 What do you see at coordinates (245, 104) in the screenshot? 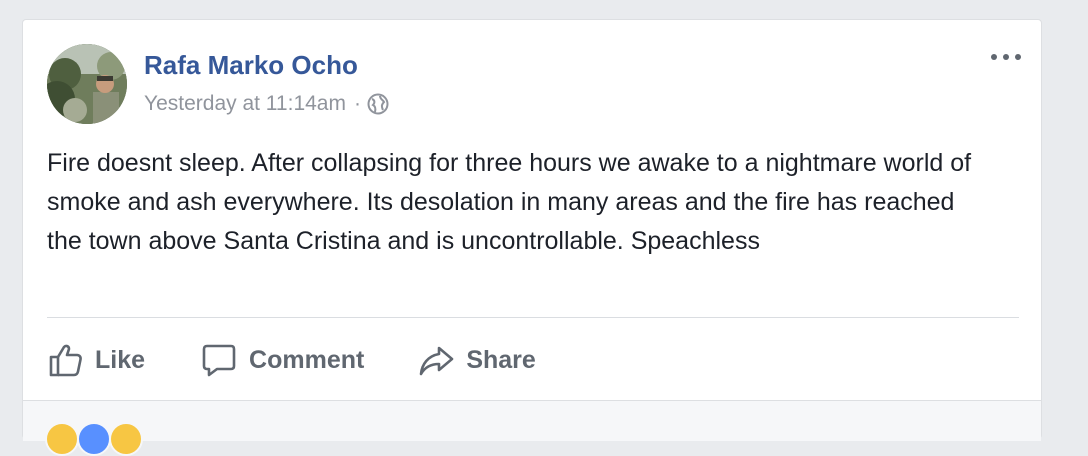
I see `post-timestamp: Yesterday at 11:14am` at bounding box center [245, 104].